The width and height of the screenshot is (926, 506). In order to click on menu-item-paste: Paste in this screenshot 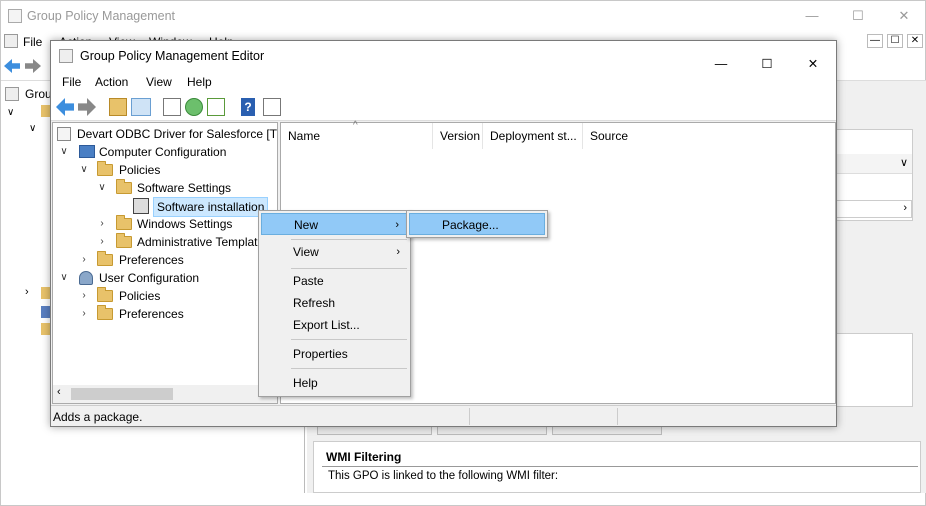, I will do `click(334, 281)`.